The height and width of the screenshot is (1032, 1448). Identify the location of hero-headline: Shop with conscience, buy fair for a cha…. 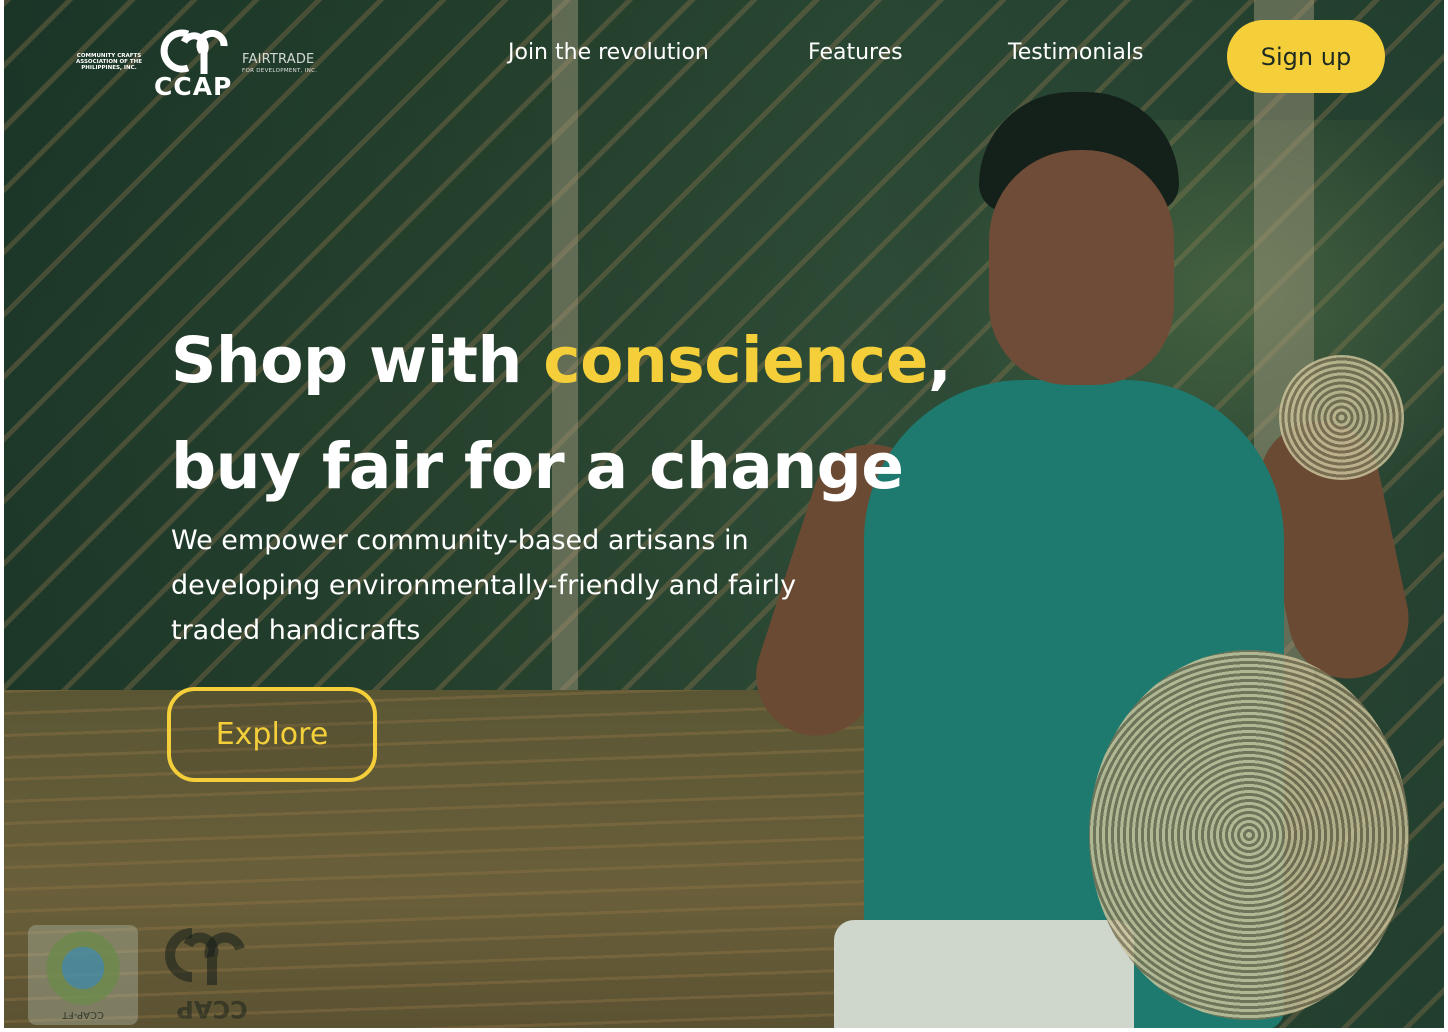
(561, 414).